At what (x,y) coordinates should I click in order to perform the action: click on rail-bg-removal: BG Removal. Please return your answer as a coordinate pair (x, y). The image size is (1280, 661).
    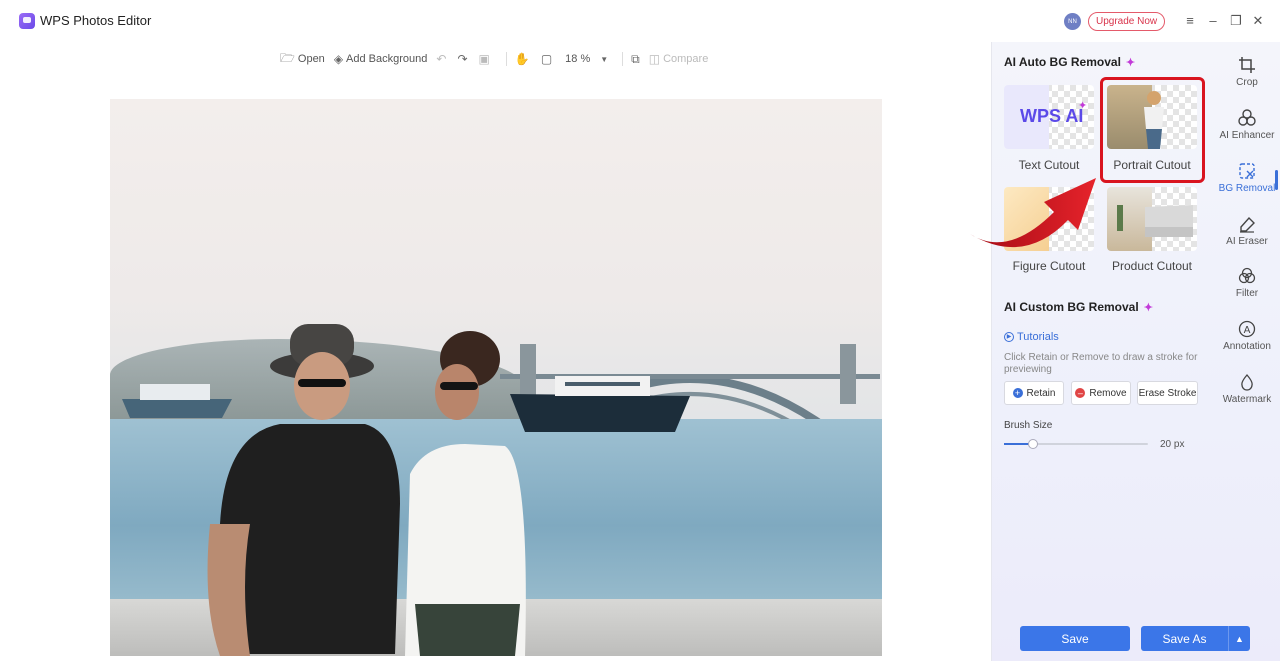
    Looking at the image, I should click on (1247, 178).